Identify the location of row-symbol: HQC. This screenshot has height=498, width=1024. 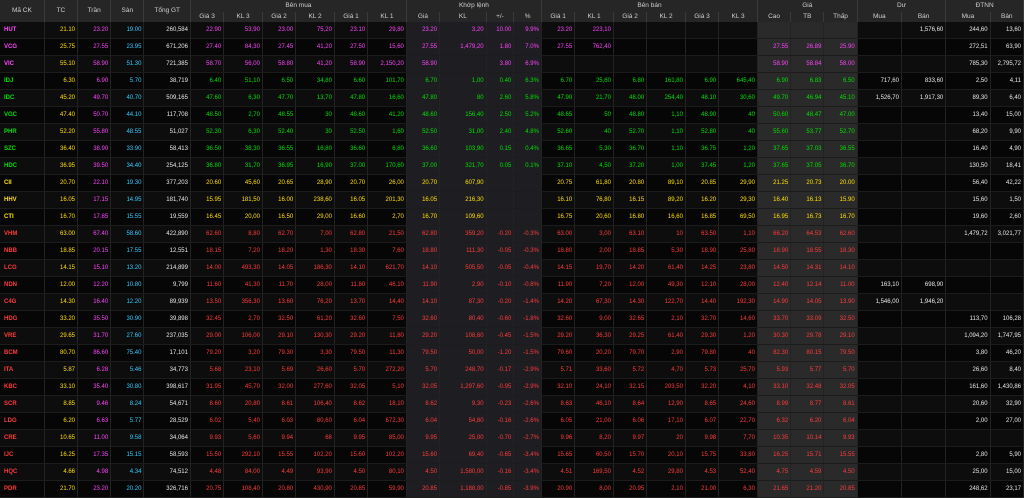
(22, 472).